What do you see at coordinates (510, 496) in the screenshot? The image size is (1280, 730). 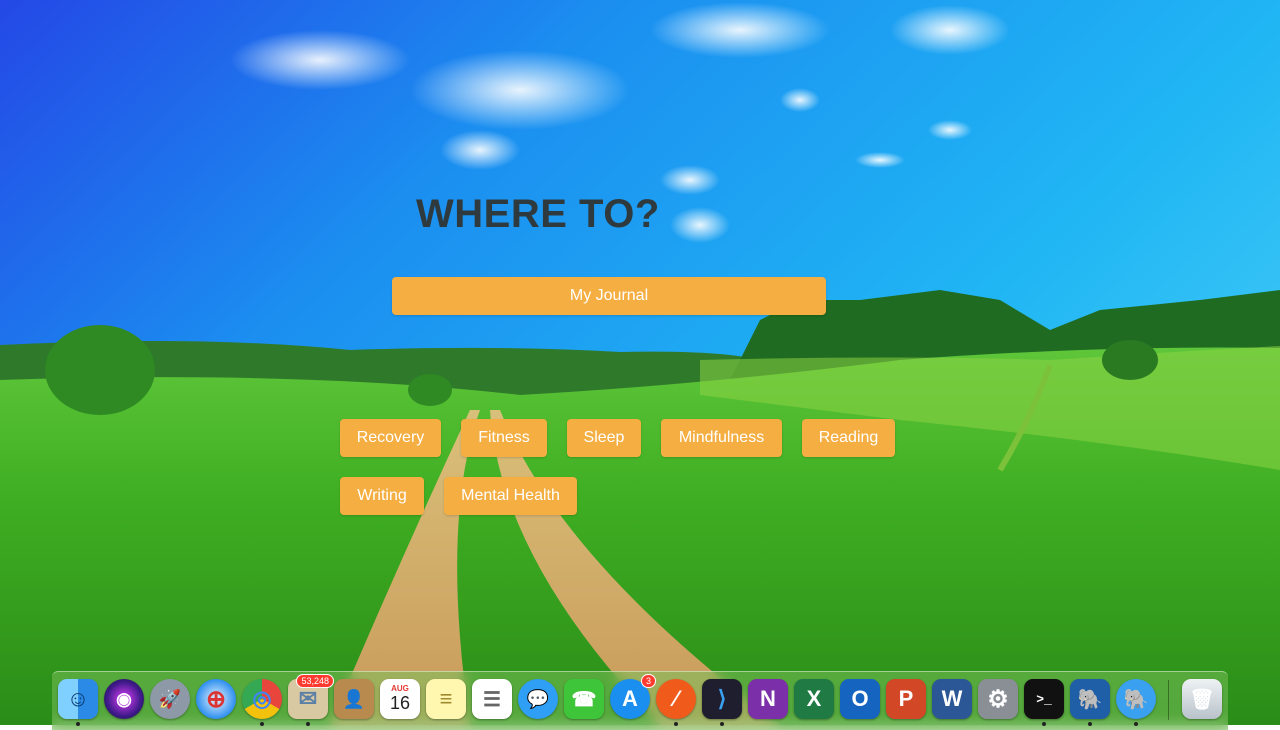 I see `category-mental-health-button: Mental Health` at bounding box center [510, 496].